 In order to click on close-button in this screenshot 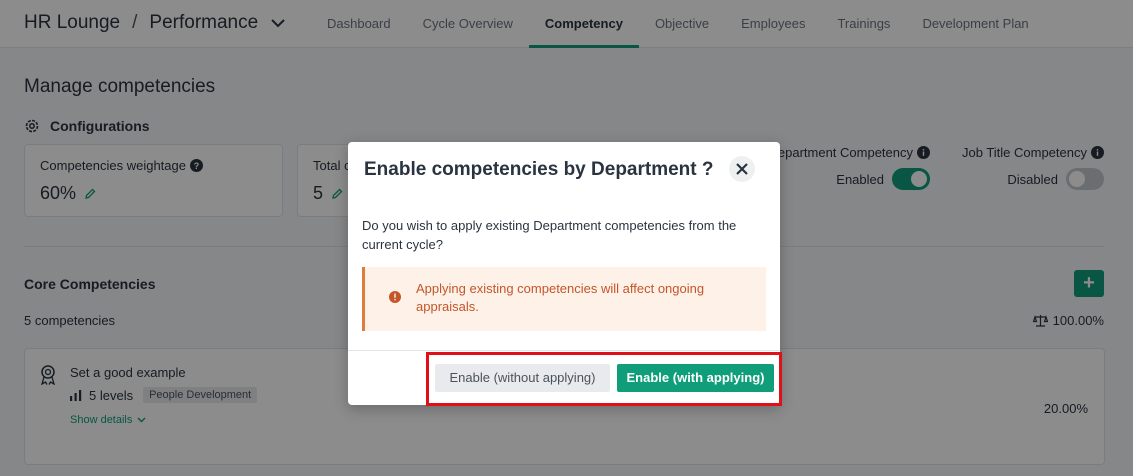, I will do `click(742, 169)`.